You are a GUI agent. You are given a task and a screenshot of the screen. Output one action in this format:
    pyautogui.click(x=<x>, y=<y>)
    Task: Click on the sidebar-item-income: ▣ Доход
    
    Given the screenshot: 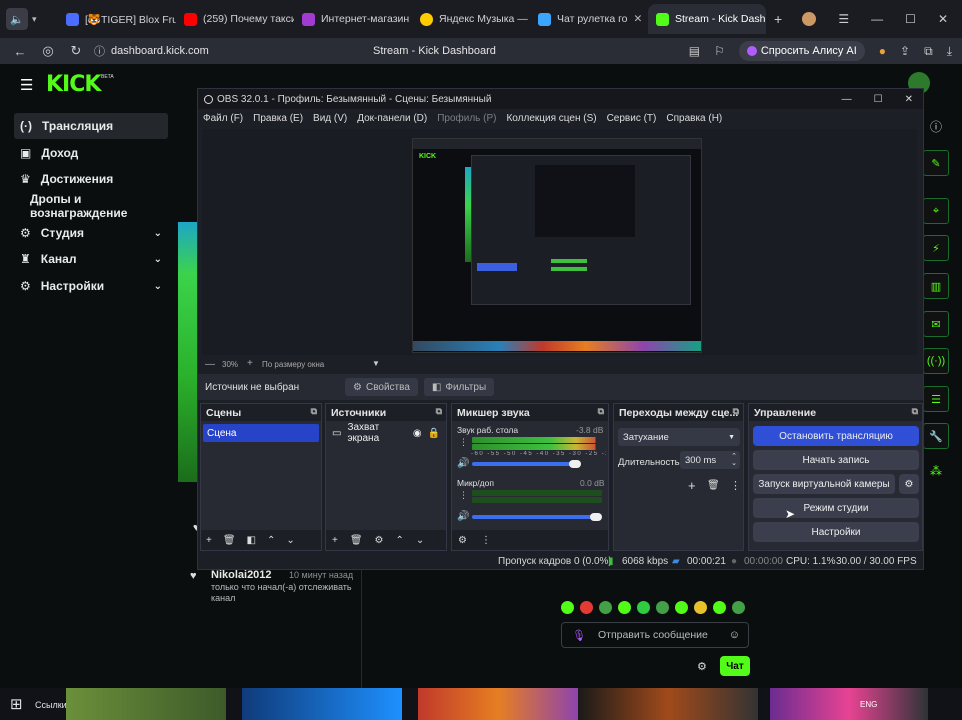 What is the action you would take?
    pyautogui.click(x=91, y=153)
    